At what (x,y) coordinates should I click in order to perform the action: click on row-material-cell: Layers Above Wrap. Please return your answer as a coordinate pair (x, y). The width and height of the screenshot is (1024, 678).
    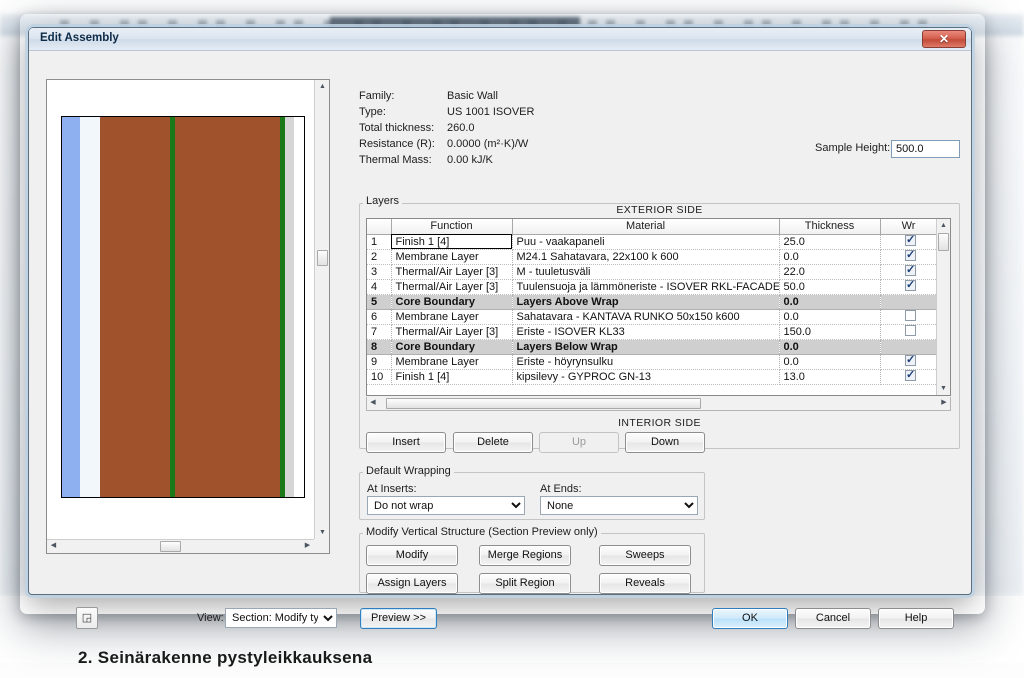
    Looking at the image, I should click on (646, 302).